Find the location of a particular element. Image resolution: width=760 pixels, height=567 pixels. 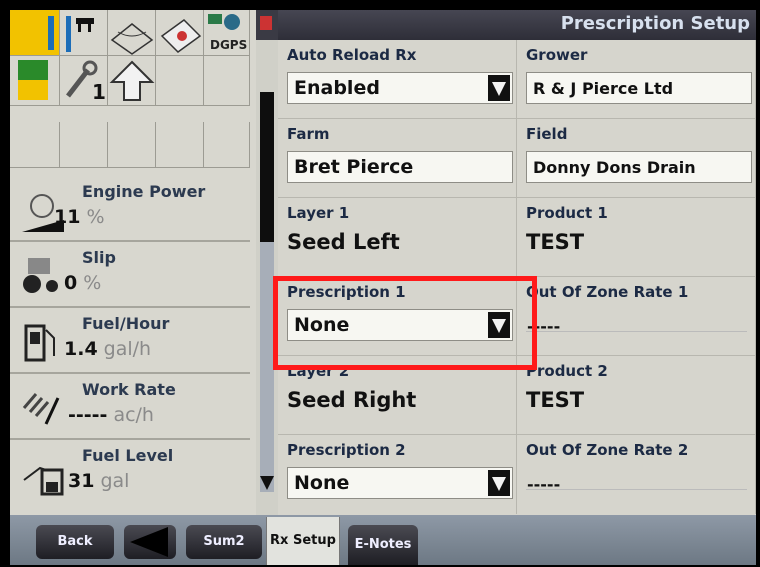

ozr2-field: Out Of Zone Rate 2 ----- is located at coordinates (636, 474).